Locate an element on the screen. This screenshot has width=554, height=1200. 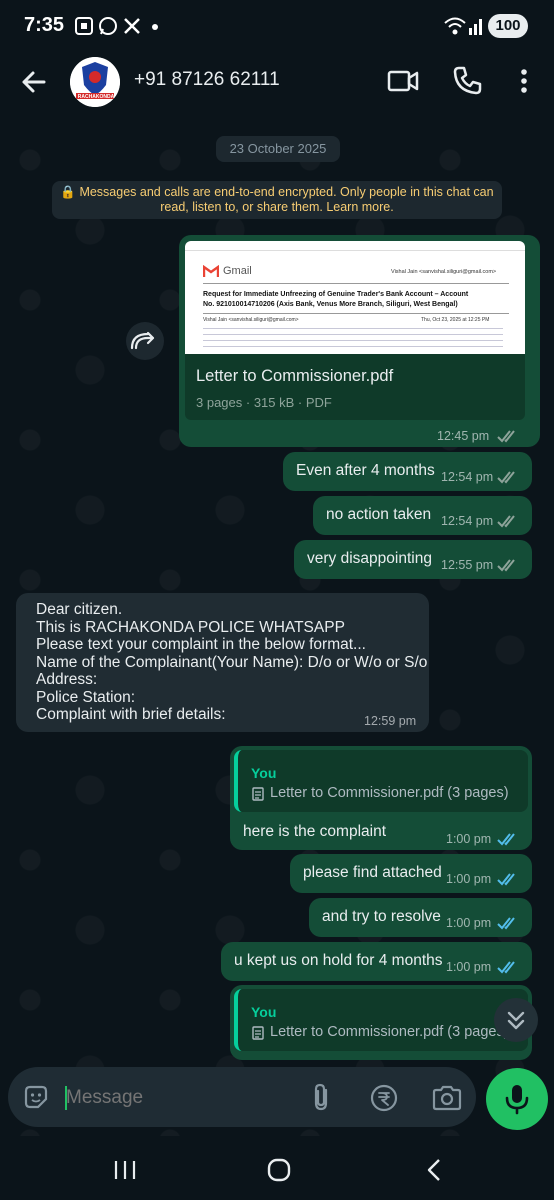
forward-button is located at coordinates (145, 341).